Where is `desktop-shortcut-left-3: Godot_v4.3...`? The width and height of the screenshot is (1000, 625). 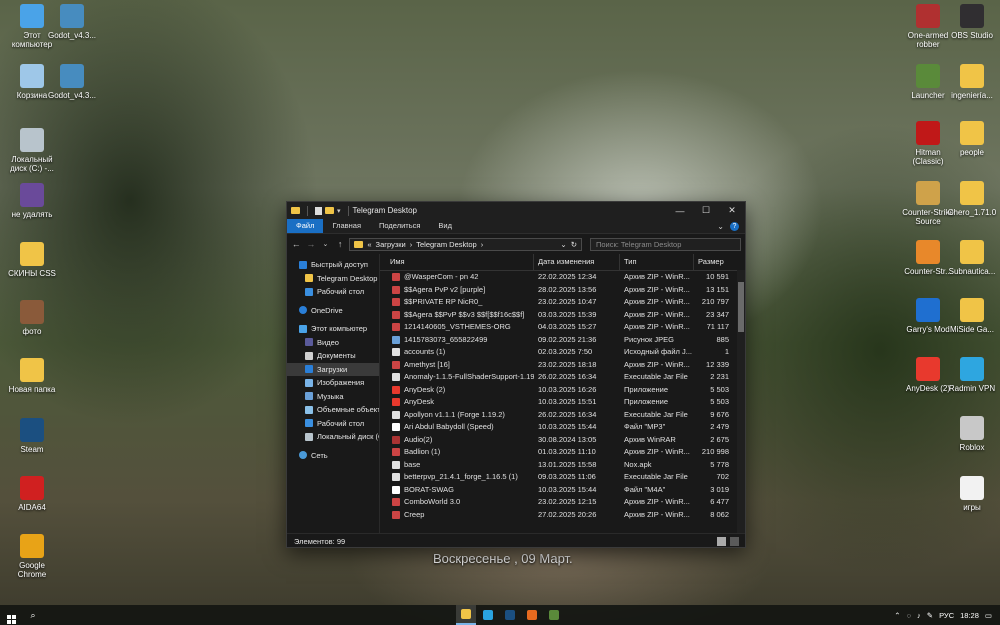
desktop-shortcut-left-3: Godot_v4.3... is located at coordinates (72, 82).